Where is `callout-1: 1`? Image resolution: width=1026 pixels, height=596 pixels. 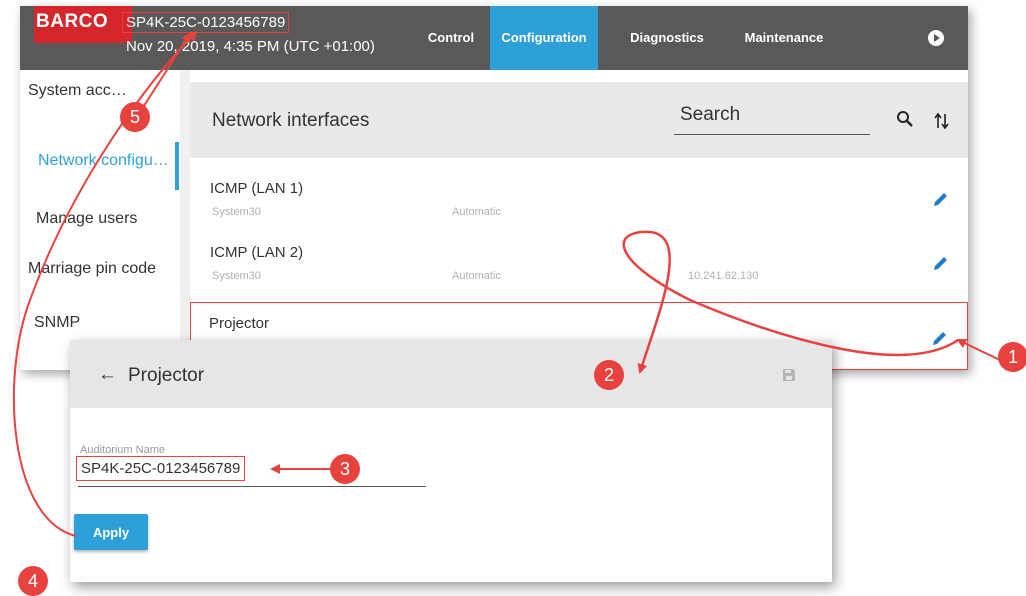
callout-1: 1 is located at coordinates (1012, 357).